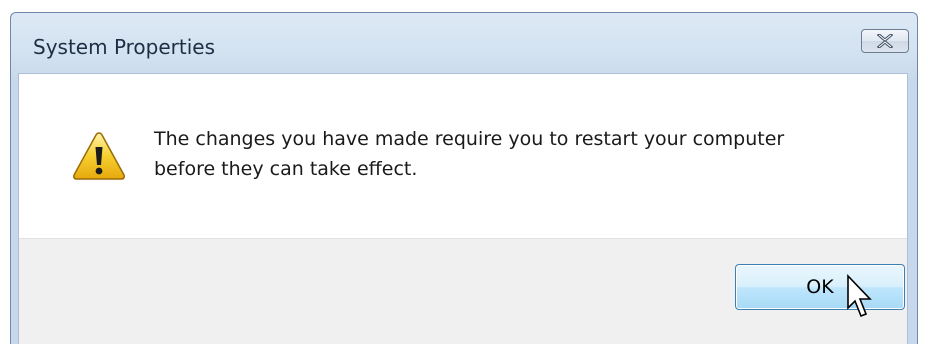 This screenshot has width=928, height=344. I want to click on window-title: System Properties, so click(124, 47).